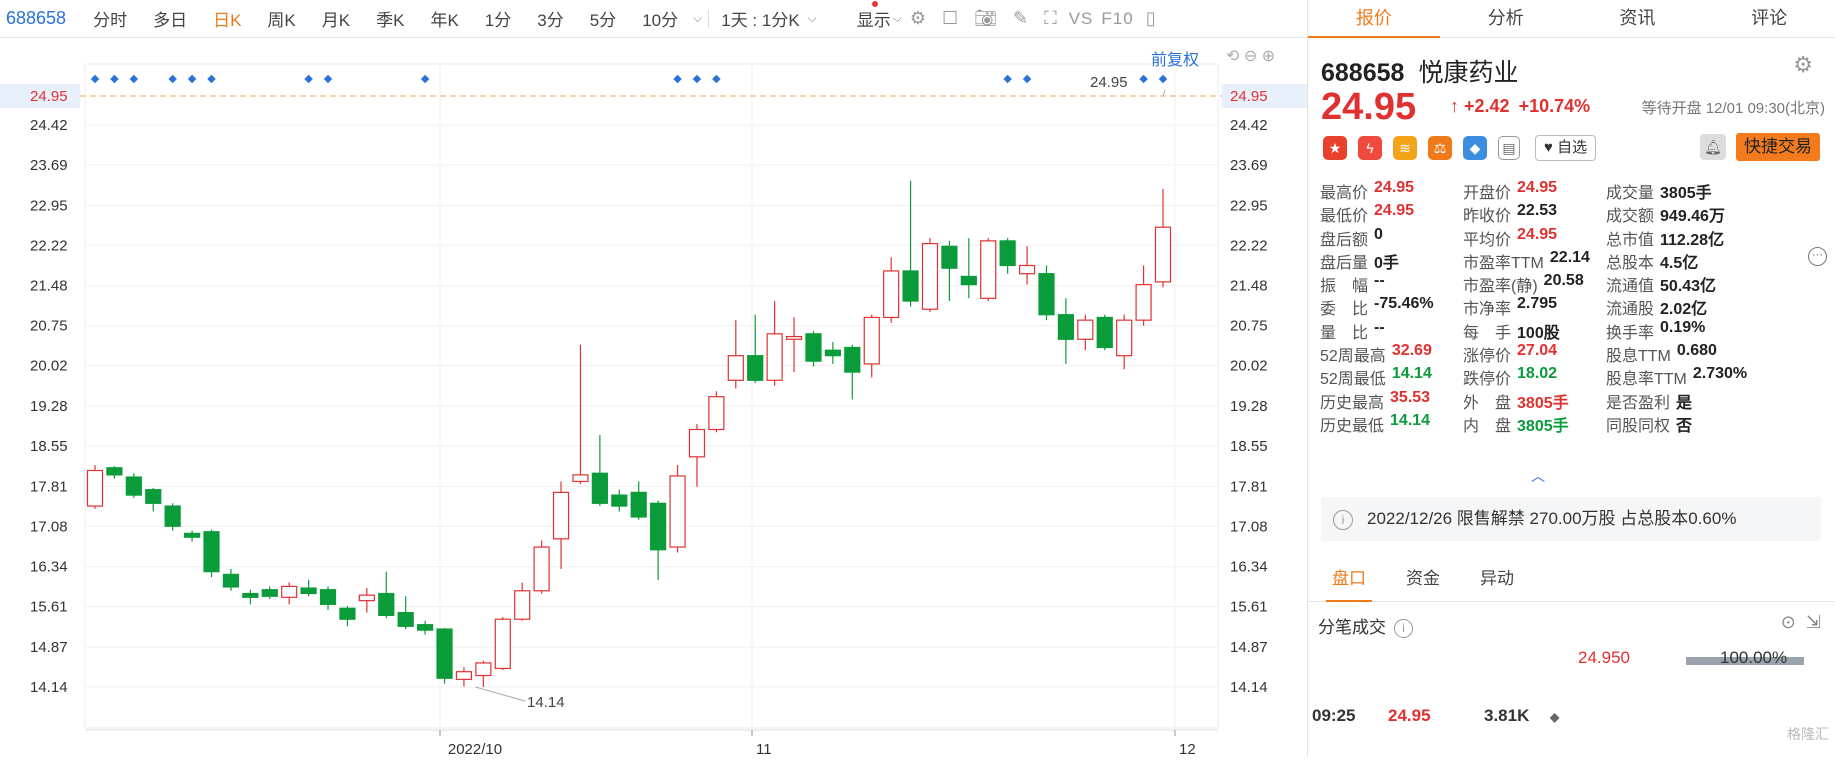  Describe the element at coordinates (950, 18) in the screenshot. I see `draw-box-icon: ☐` at that location.